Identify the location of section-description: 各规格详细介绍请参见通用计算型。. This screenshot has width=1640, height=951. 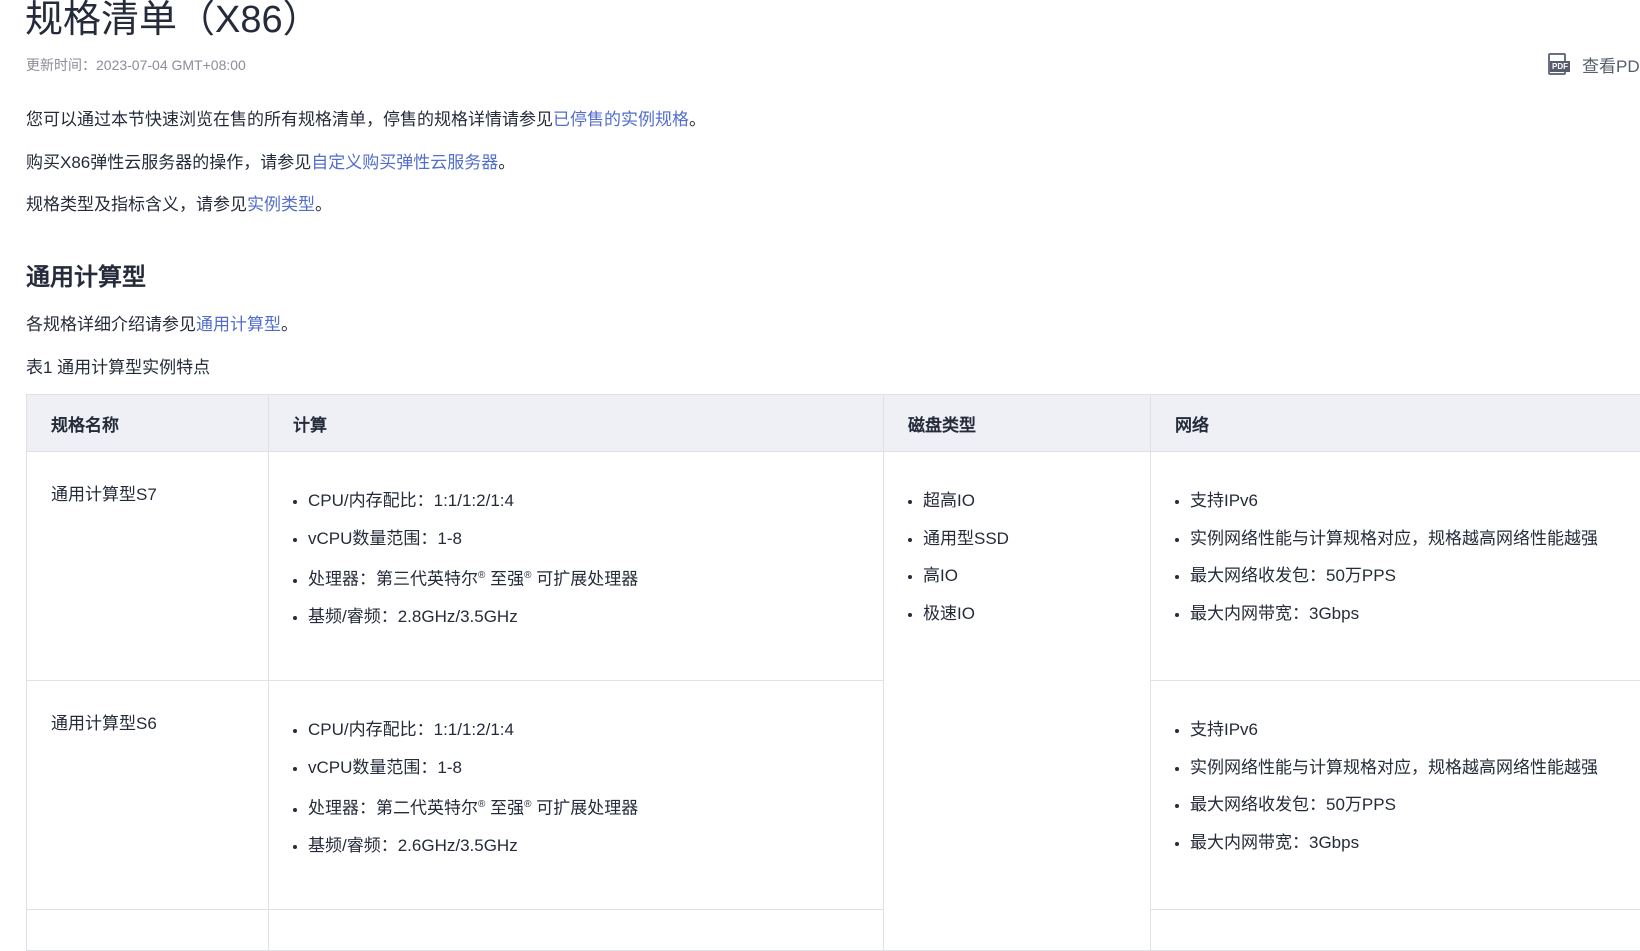
(162, 322).